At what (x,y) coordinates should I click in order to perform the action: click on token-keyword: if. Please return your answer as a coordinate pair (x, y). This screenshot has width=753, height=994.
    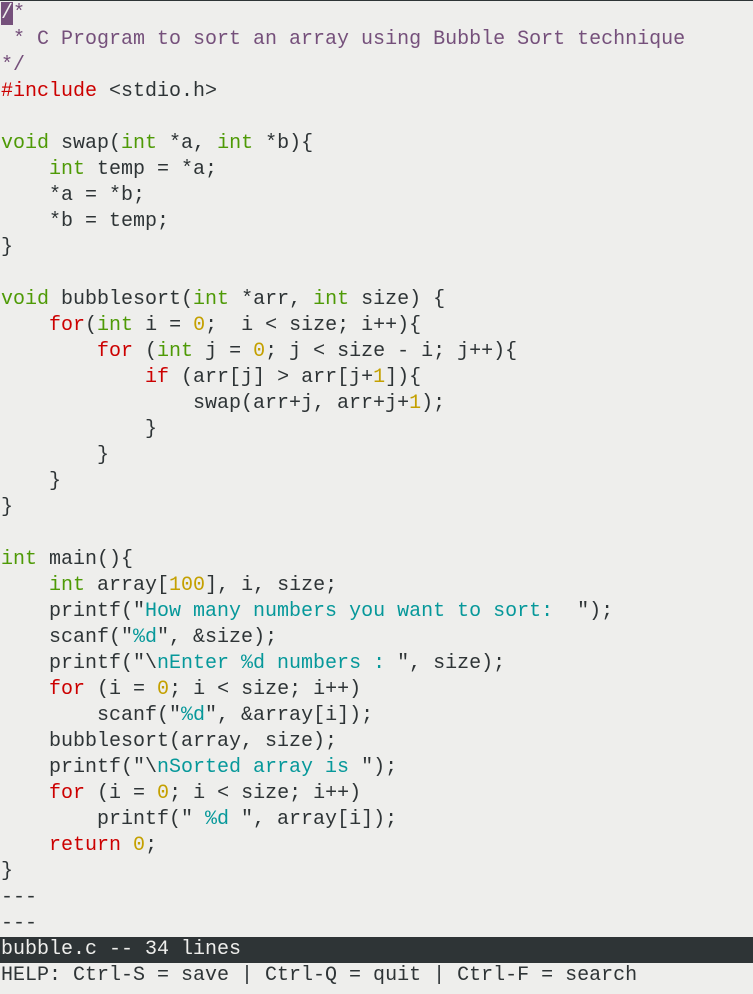
    Looking at the image, I should click on (157, 377).